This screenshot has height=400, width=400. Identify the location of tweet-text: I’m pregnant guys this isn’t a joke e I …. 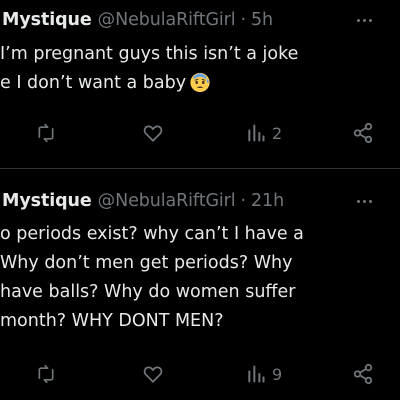
(200, 69).